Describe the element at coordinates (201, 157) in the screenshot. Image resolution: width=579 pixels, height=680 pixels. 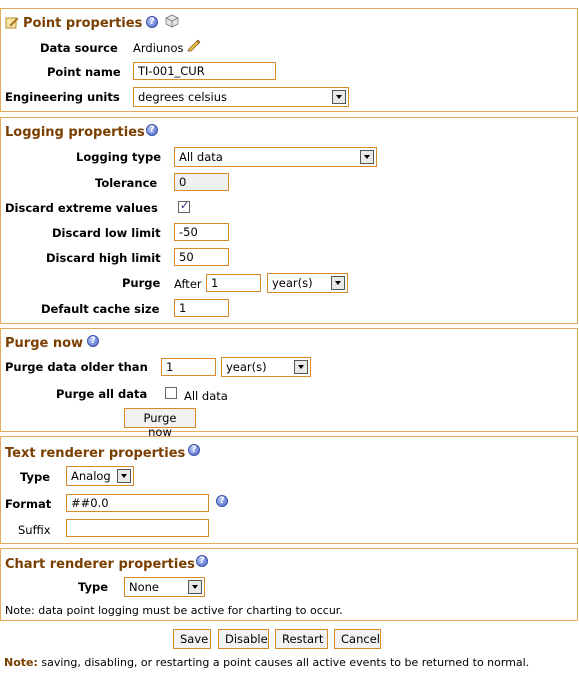
I see `logging-type-value: All data` at that location.